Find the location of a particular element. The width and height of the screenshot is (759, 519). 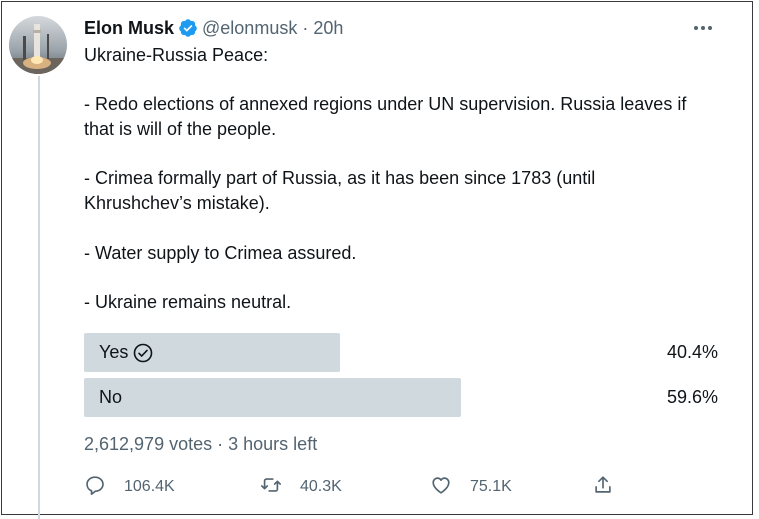

tweet-timestamp: 20h is located at coordinates (328, 28).